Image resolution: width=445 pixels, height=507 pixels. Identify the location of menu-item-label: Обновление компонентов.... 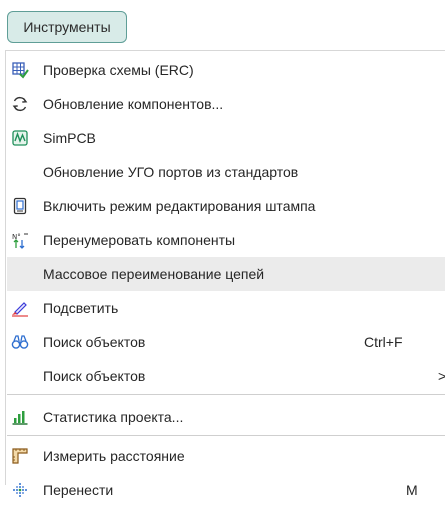
(133, 104).